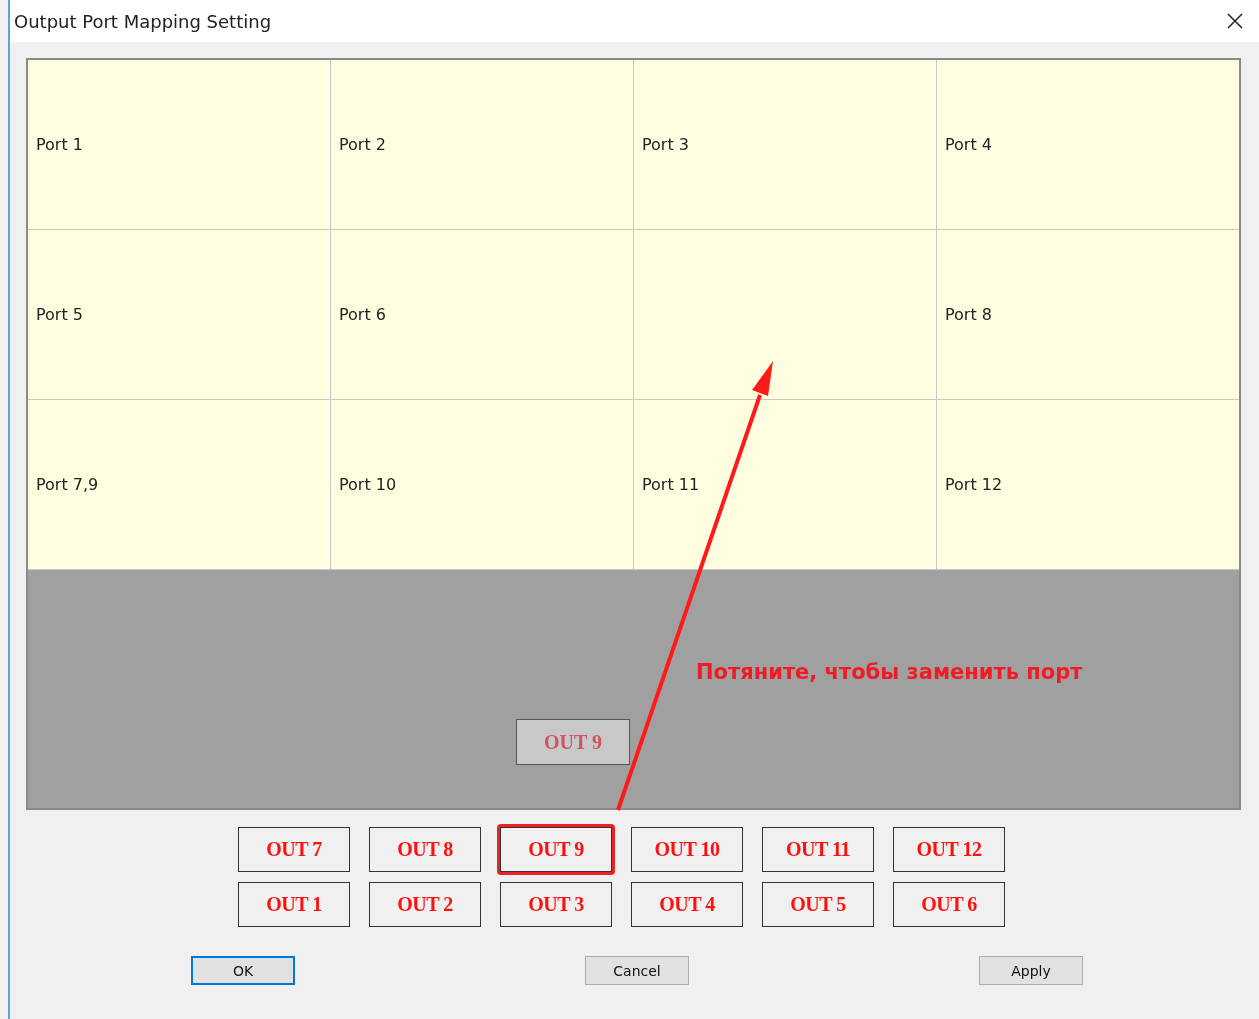 Image resolution: width=1259 pixels, height=1019 pixels. I want to click on port-label: Port 6, so click(362, 314).